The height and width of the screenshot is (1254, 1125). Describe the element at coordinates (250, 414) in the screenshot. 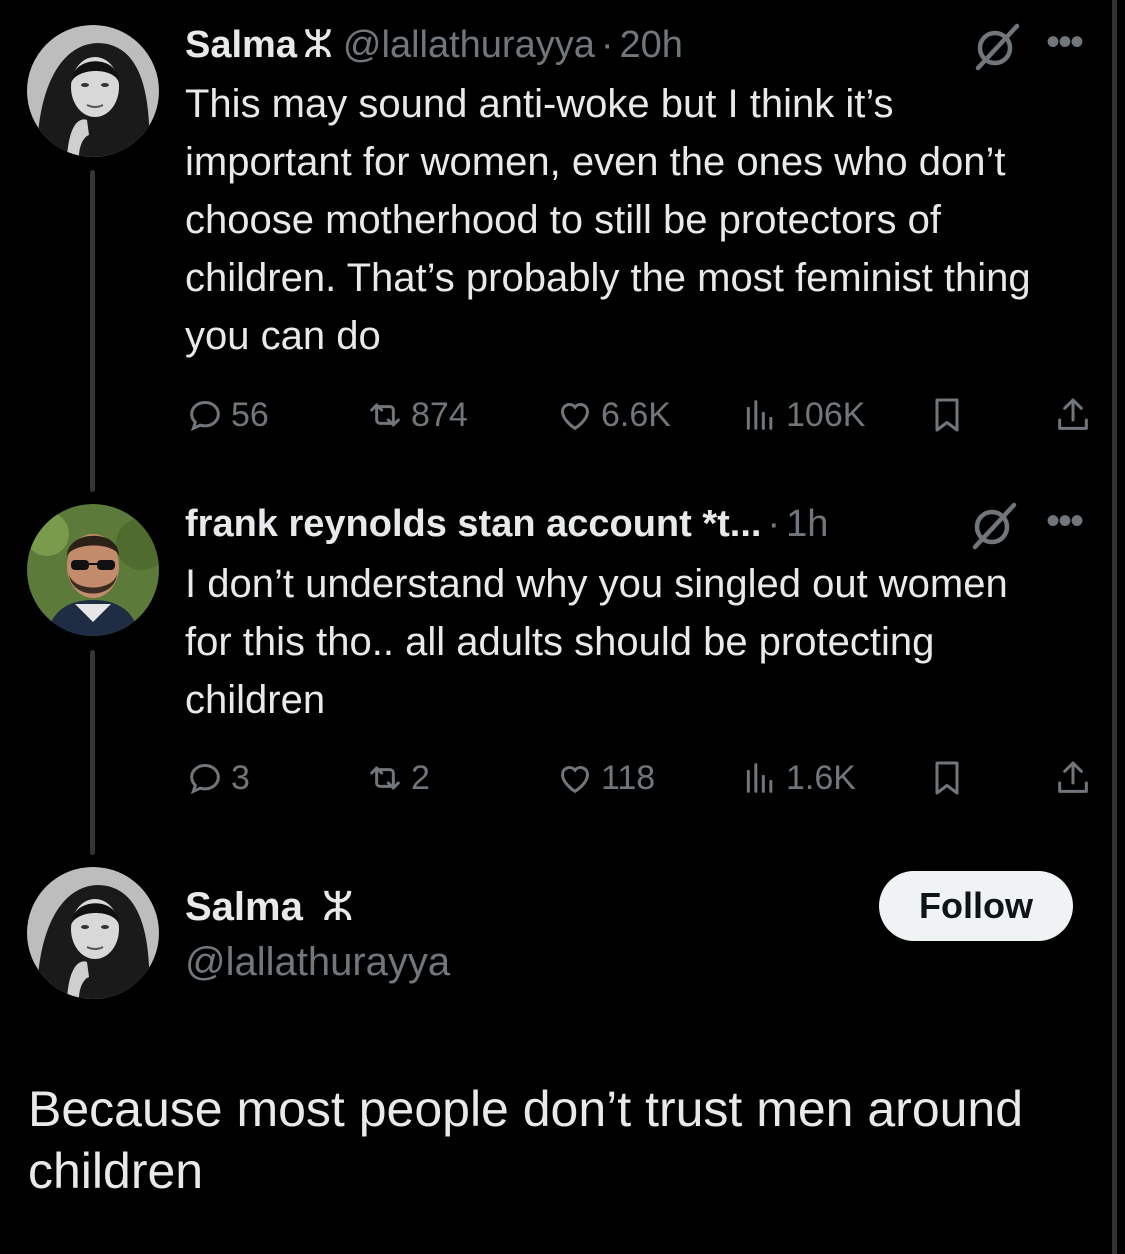

I see `reply-count: 56` at that location.